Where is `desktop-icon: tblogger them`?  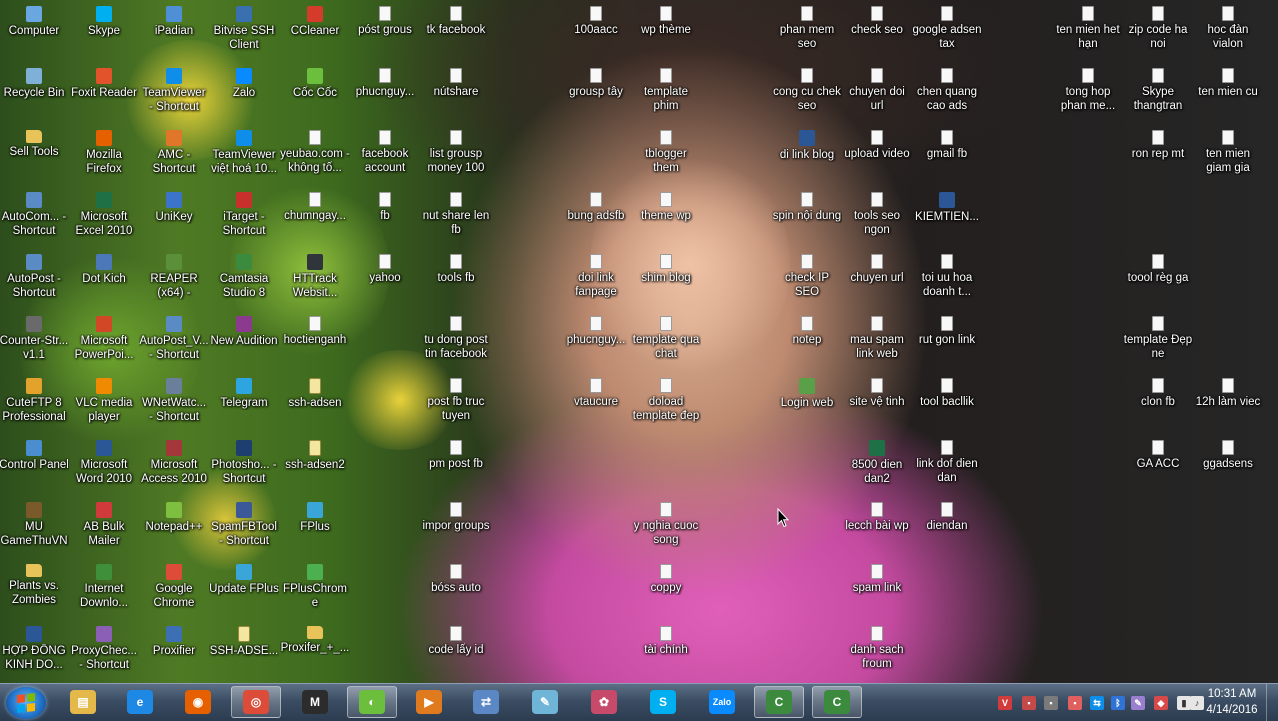 desktop-icon: tblogger them is located at coordinates (666, 154).